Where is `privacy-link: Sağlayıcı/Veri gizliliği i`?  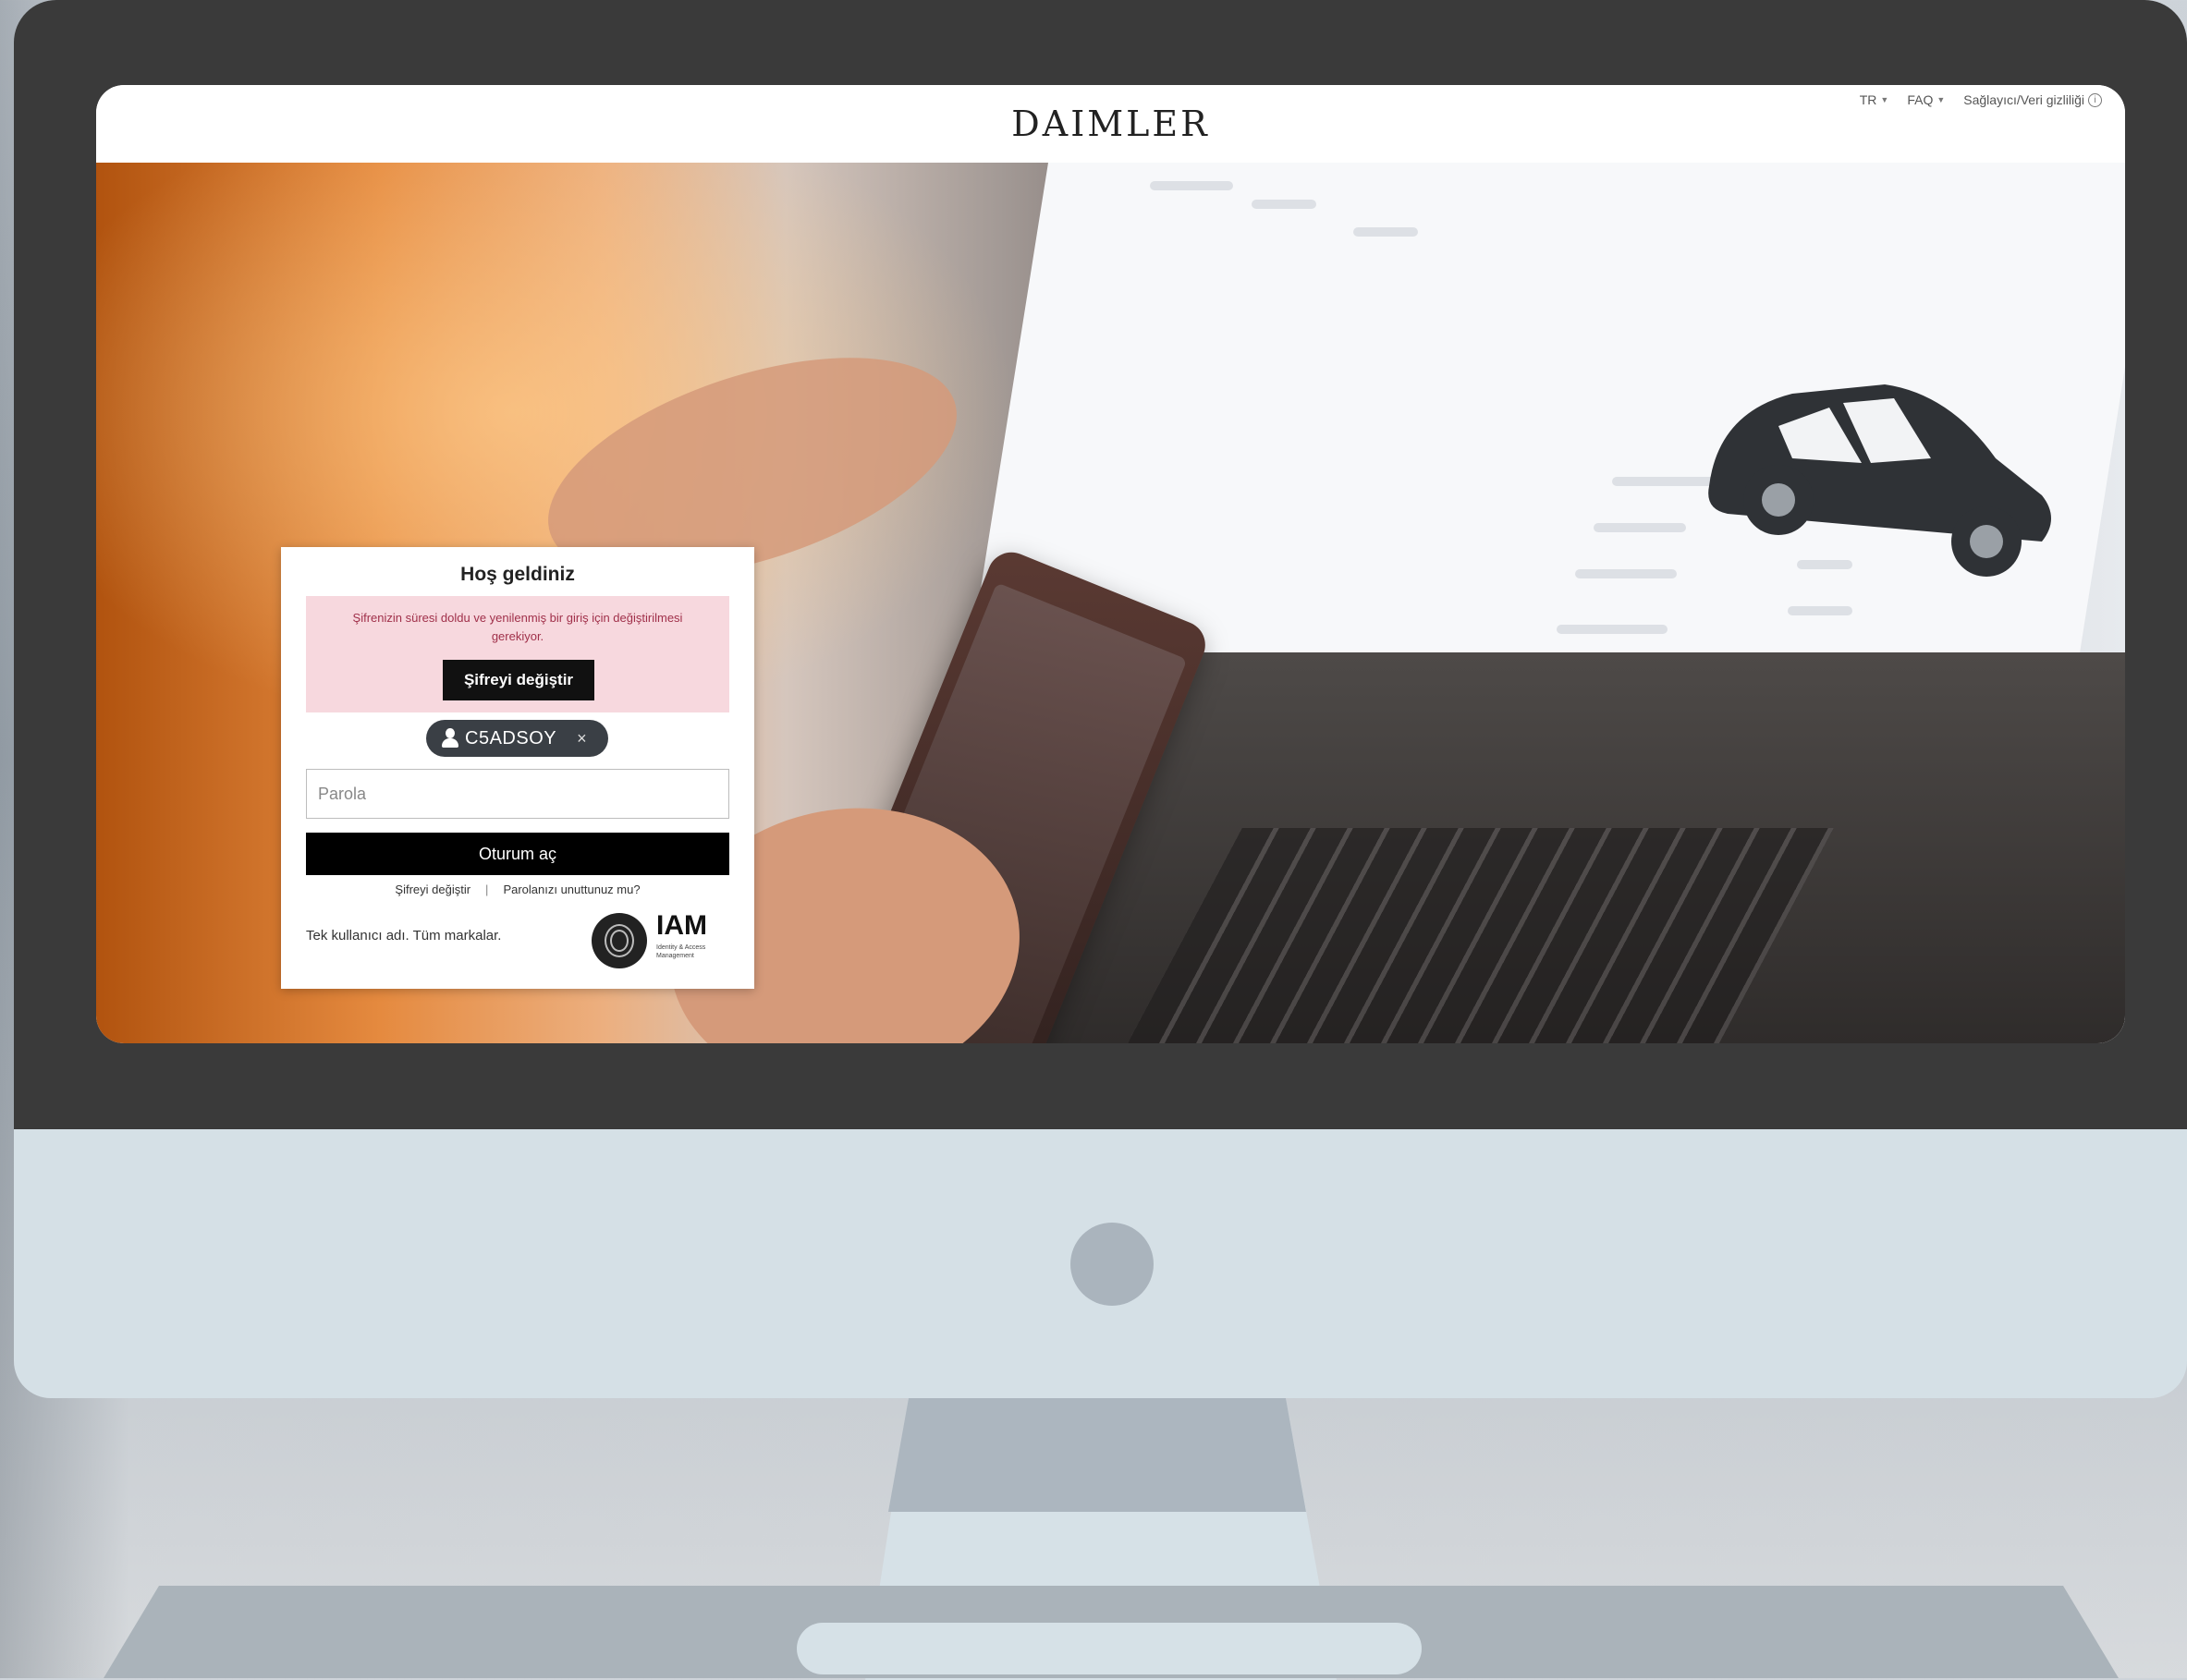 privacy-link: Sağlayıcı/Veri gizliliği i is located at coordinates (2032, 99).